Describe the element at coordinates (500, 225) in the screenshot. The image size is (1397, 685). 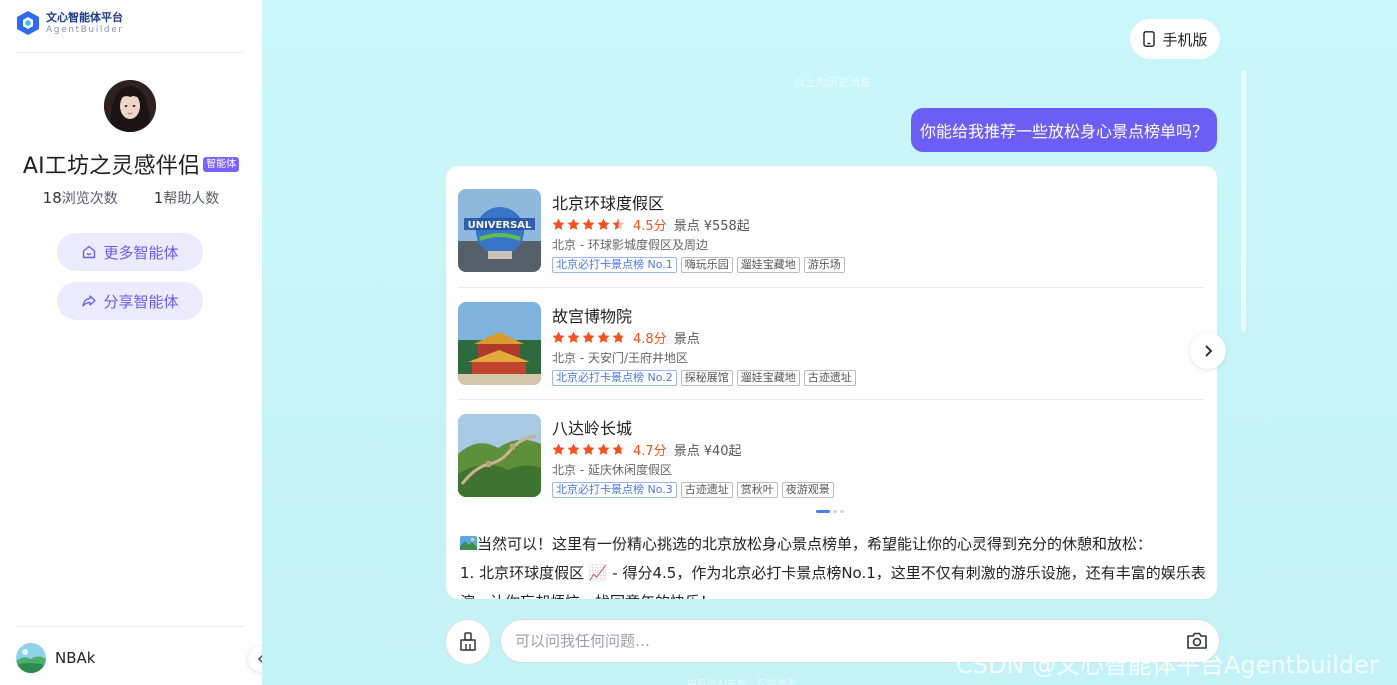
I see `svg-text: UNIVERSAL` at that location.